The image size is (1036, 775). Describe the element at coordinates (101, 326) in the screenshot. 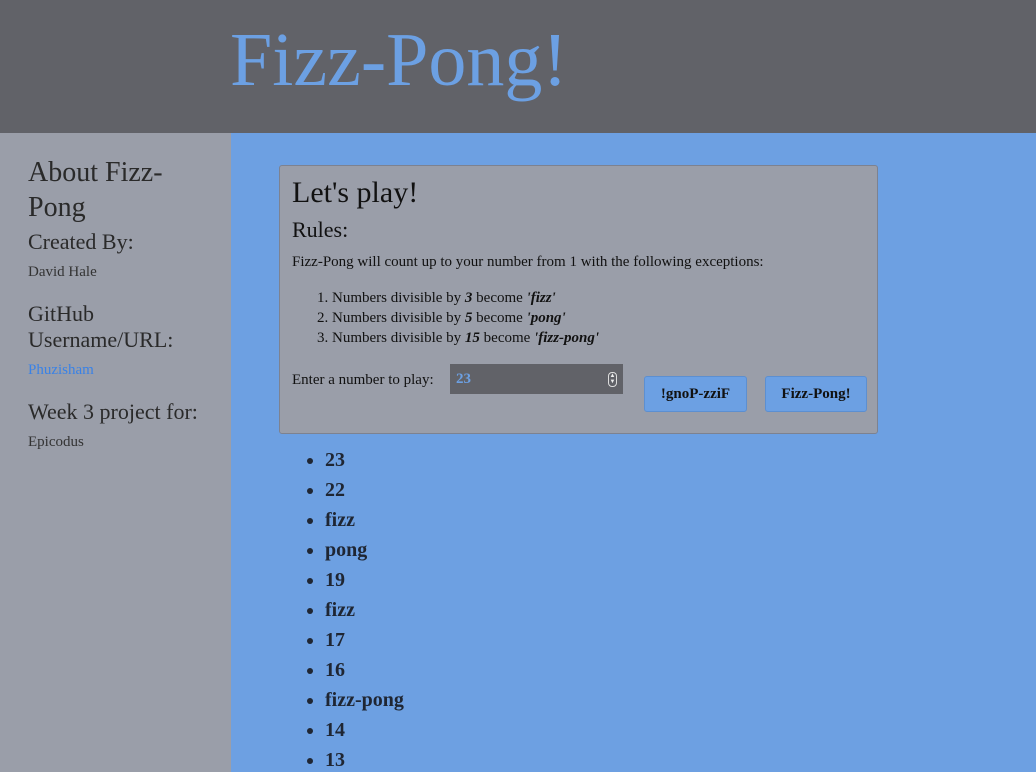

I see `github-heading: GitHub Username/URL:` at that location.